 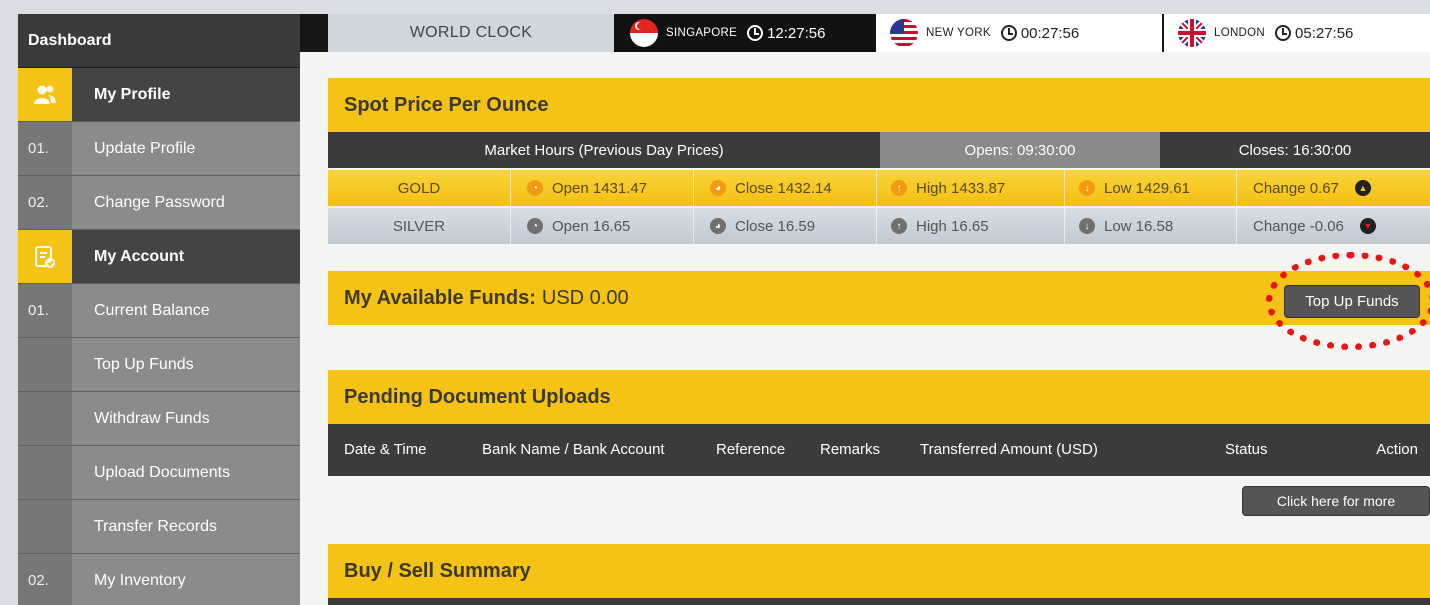 I want to click on spot-price-title: Spot Price Per Ounce, so click(x=879, y=105).